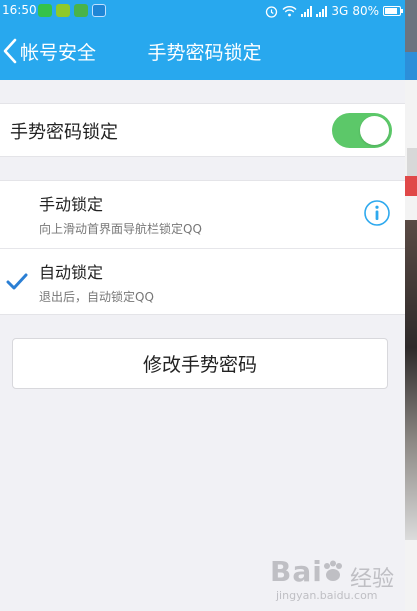 The width and height of the screenshot is (417, 611). I want to click on manual-lock-option: 手动锁定 向上滑动首界面导航栏锁定QQ, so click(202, 214).